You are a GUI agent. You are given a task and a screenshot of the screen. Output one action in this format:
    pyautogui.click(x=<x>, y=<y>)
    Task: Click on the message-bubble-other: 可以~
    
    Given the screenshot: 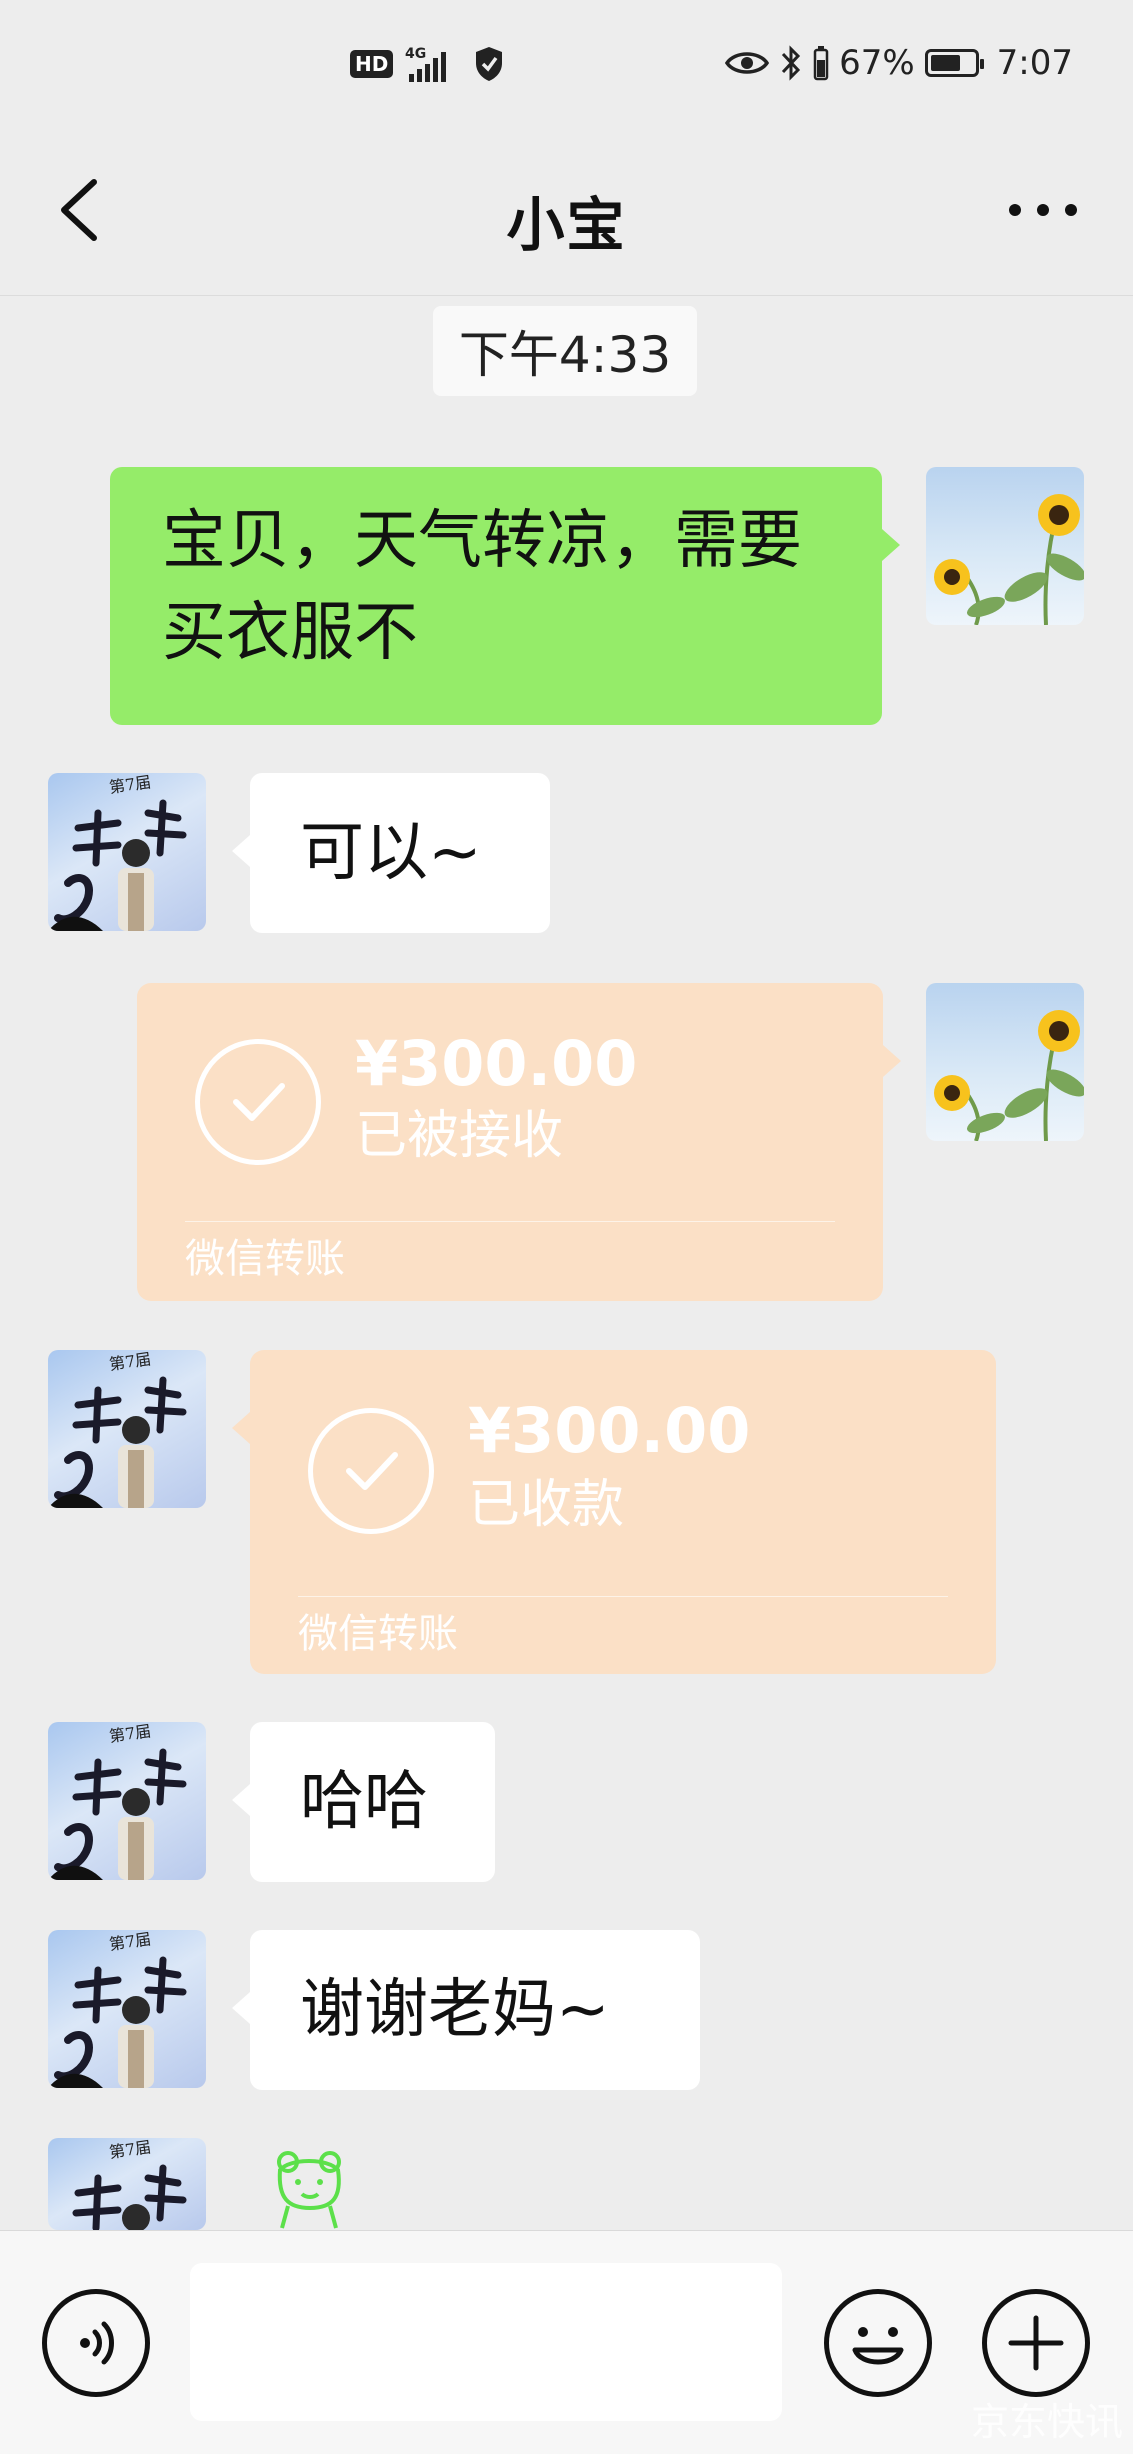 What is the action you would take?
    pyautogui.click(x=391, y=853)
    